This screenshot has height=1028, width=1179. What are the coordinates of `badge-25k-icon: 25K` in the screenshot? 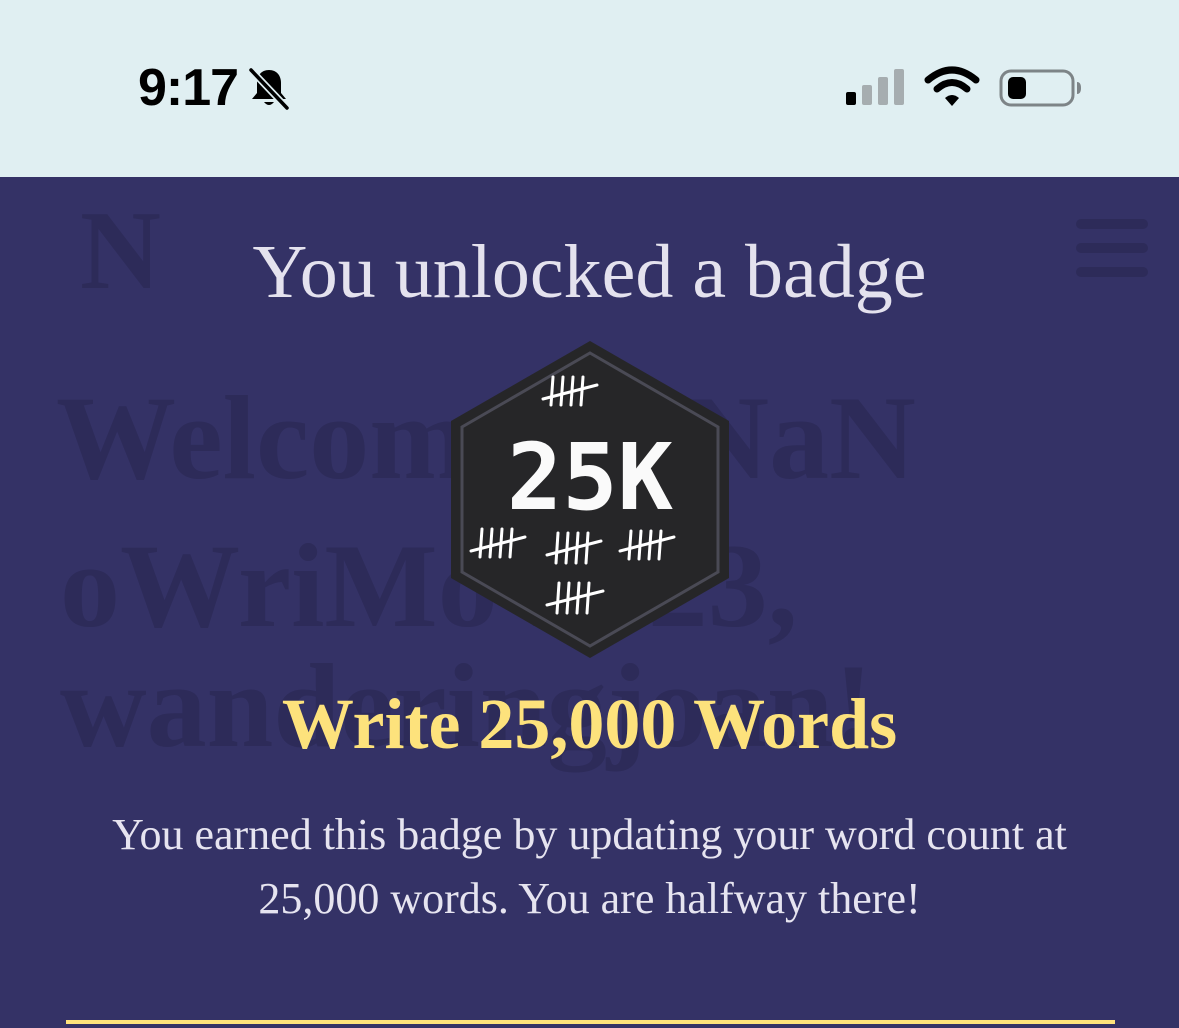 It's located at (590, 499).